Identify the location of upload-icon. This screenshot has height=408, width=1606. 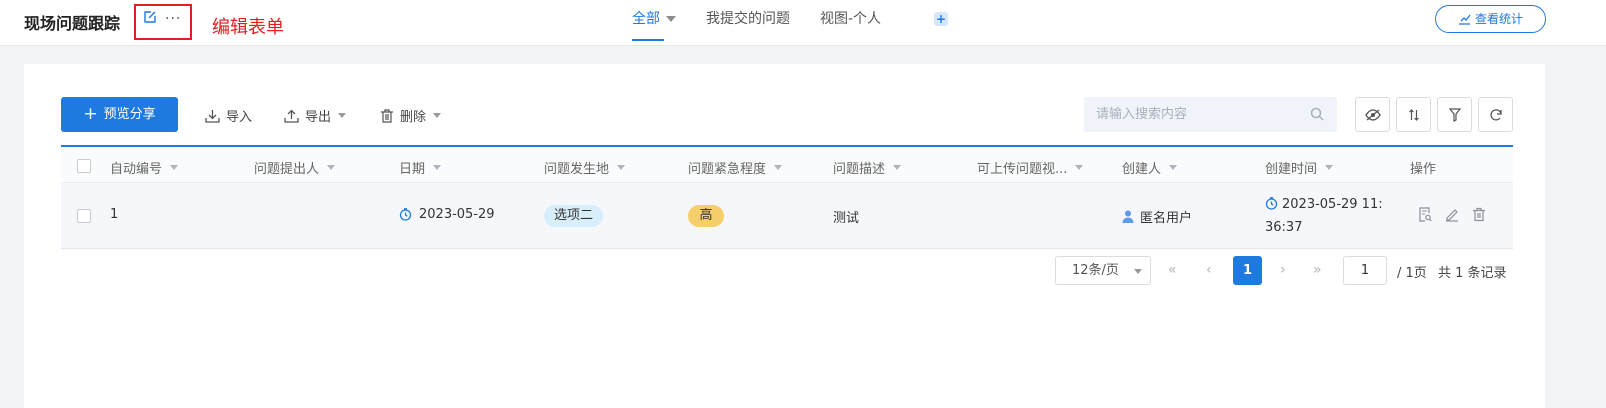
(291, 116).